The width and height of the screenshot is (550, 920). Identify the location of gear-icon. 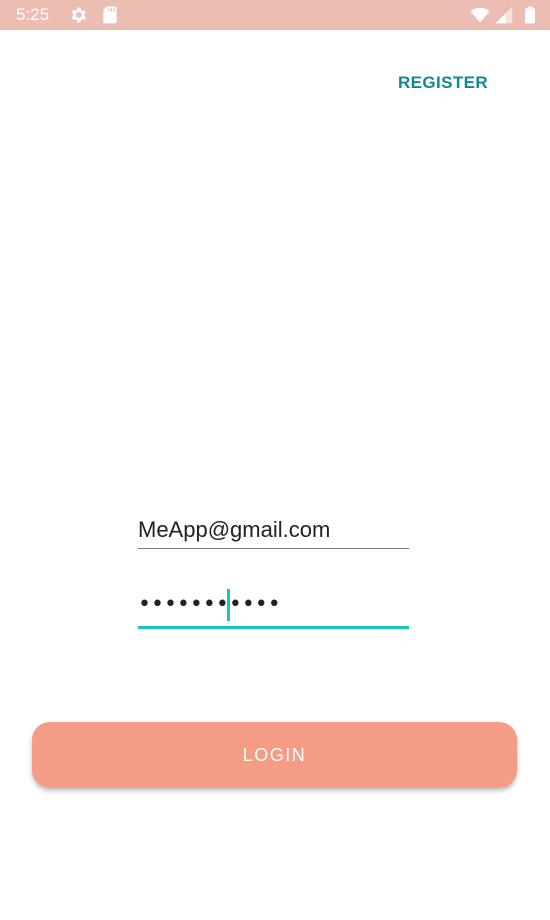
(78, 15).